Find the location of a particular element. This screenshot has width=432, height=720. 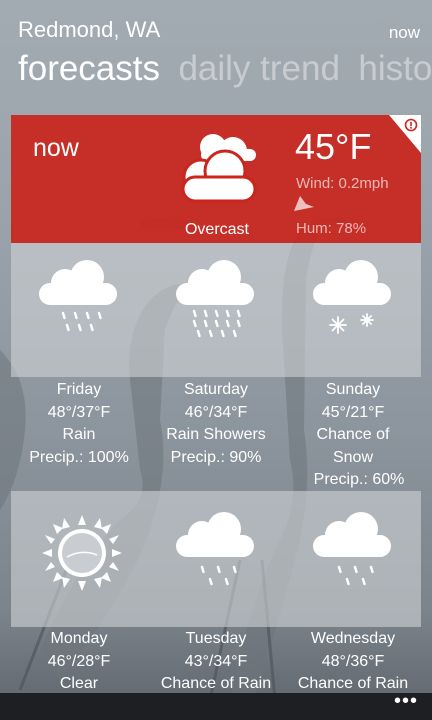

forecast-day-name: Saturday is located at coordinates (216, 389).